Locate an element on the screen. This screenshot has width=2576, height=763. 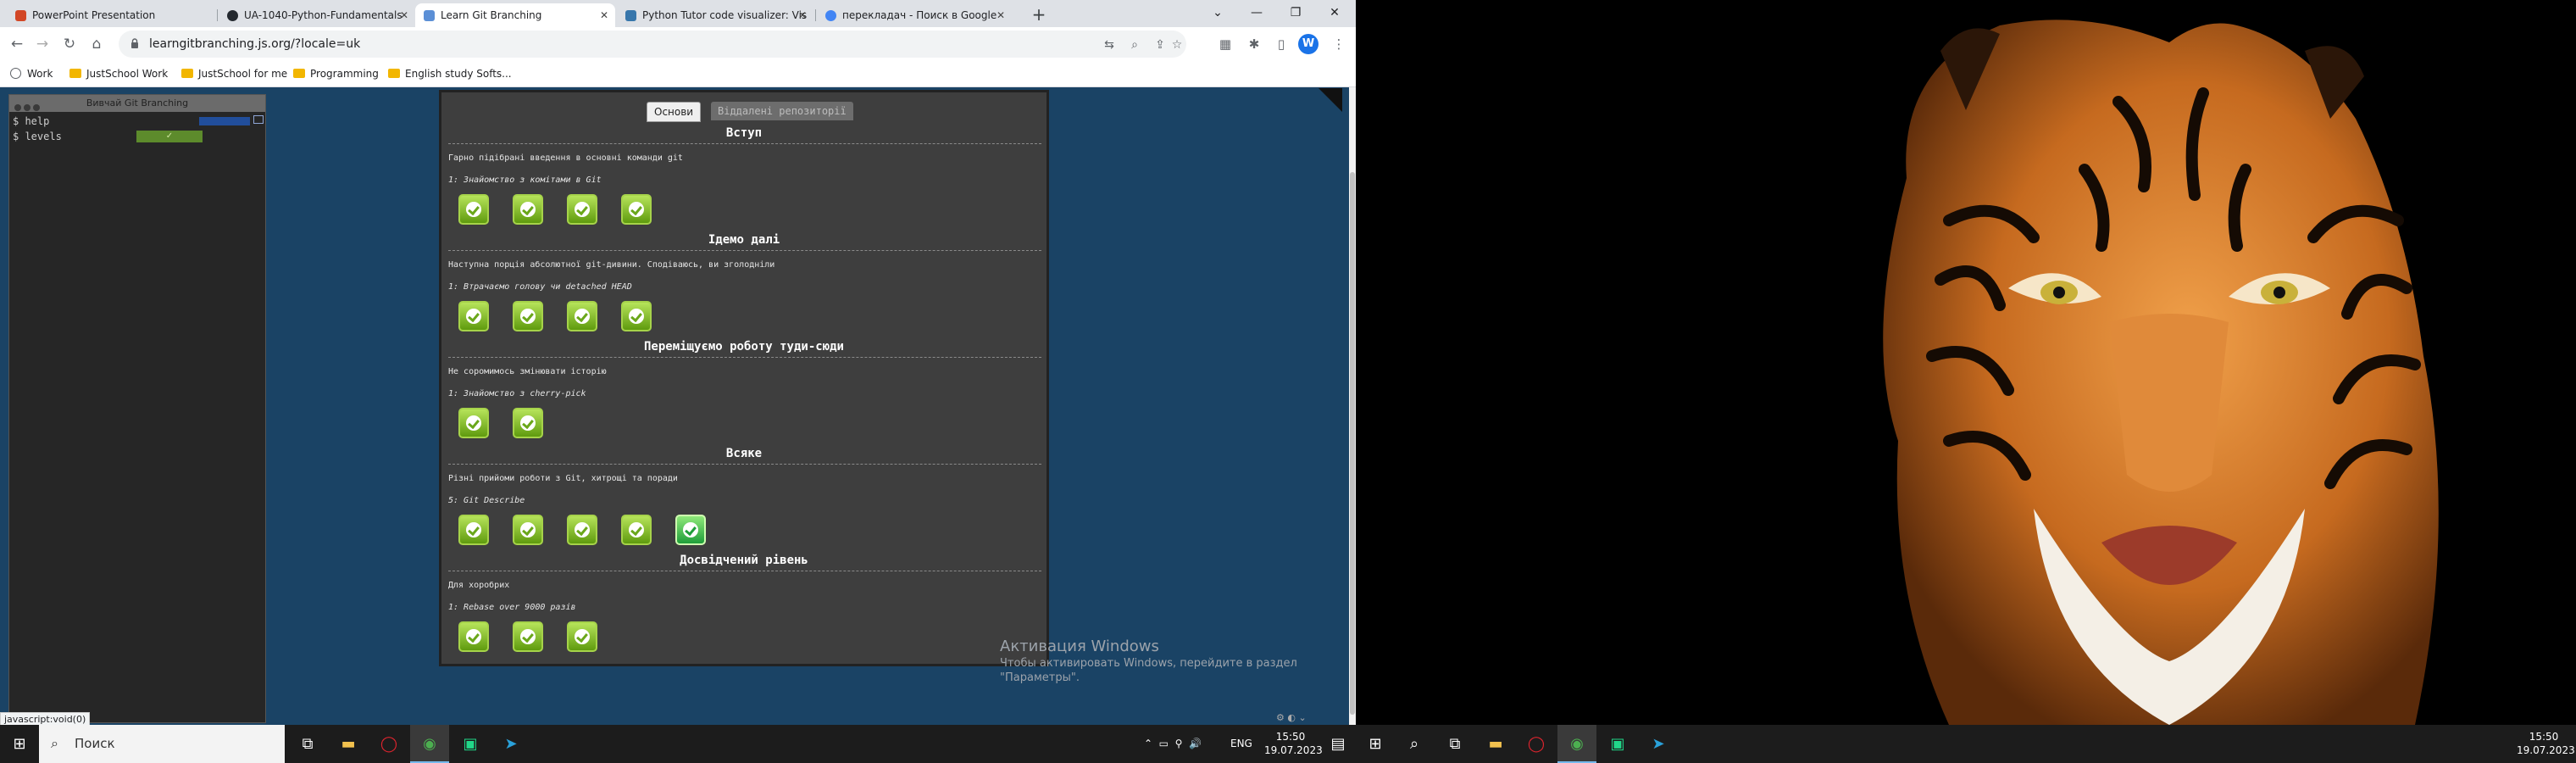
current-level-label: 5: Git Describe is located at coordinates (486, 500).